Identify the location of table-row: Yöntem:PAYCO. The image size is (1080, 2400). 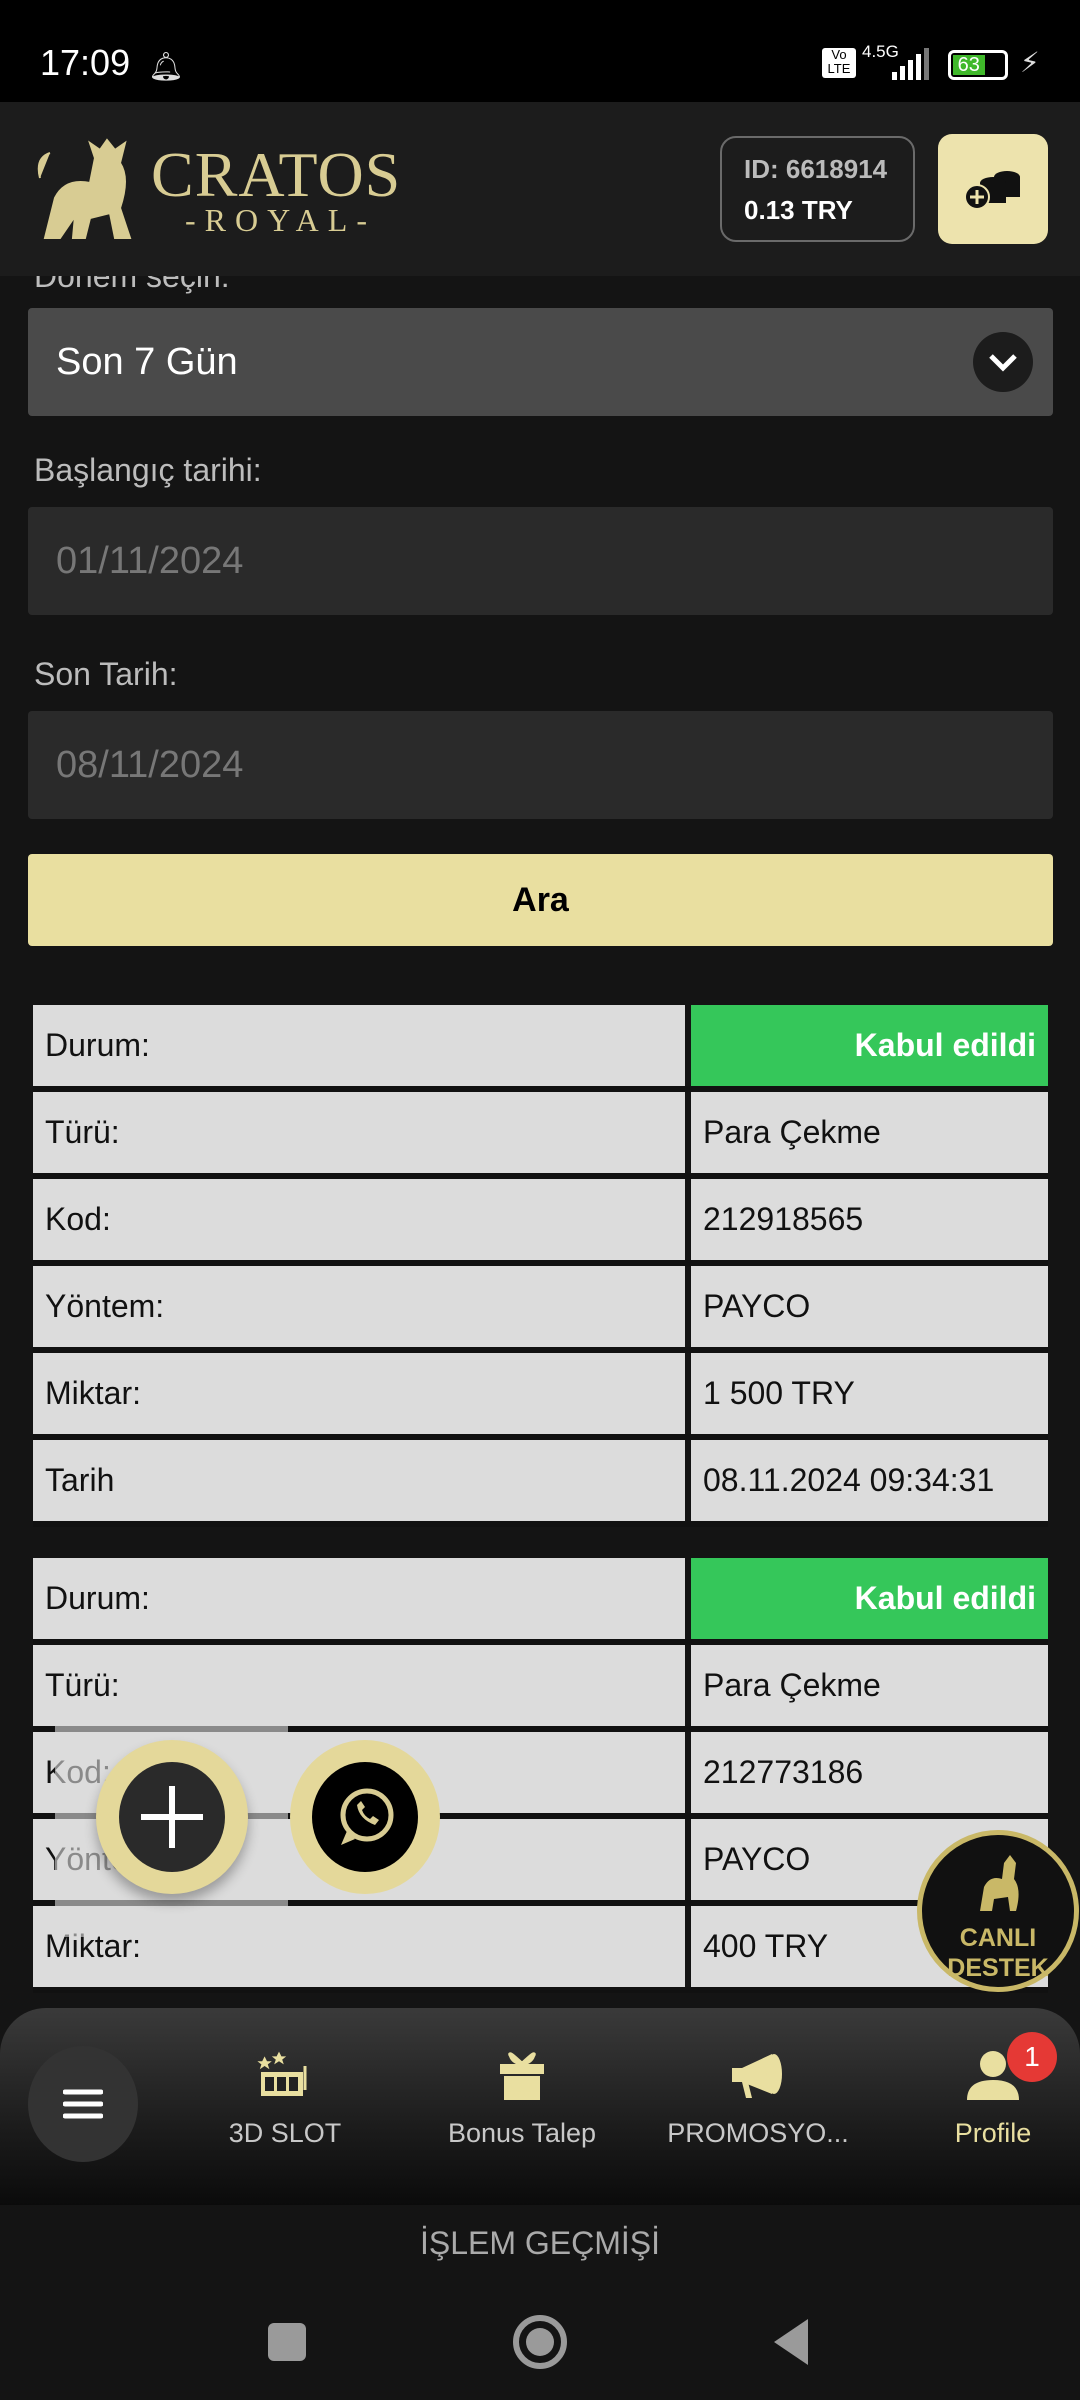
(540, 1309).